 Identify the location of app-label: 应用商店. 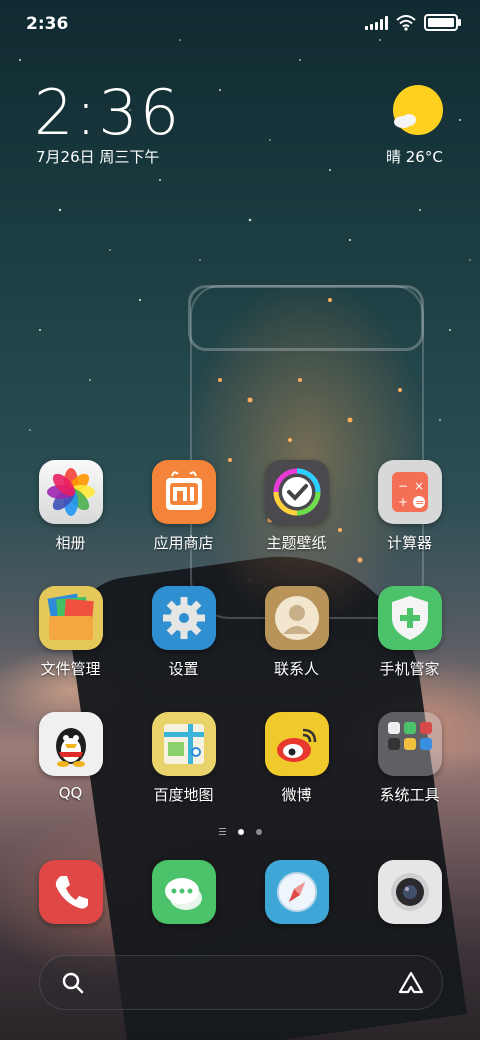
(183, 543).